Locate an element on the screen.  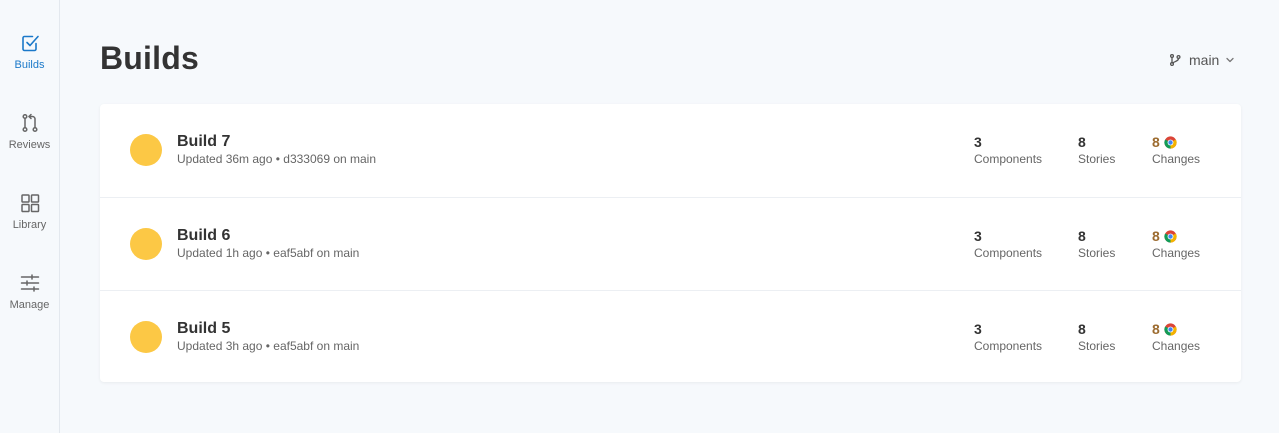
git-branch-icon is located at coordinates (1175, 60).